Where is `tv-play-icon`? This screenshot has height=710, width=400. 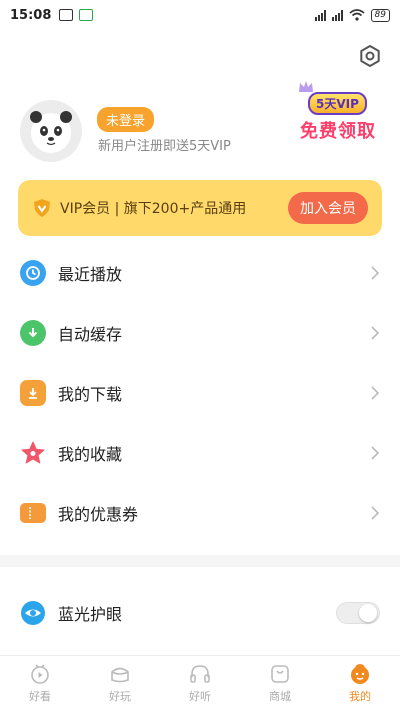 tv-play-icon is located at coordinates (40, 674).